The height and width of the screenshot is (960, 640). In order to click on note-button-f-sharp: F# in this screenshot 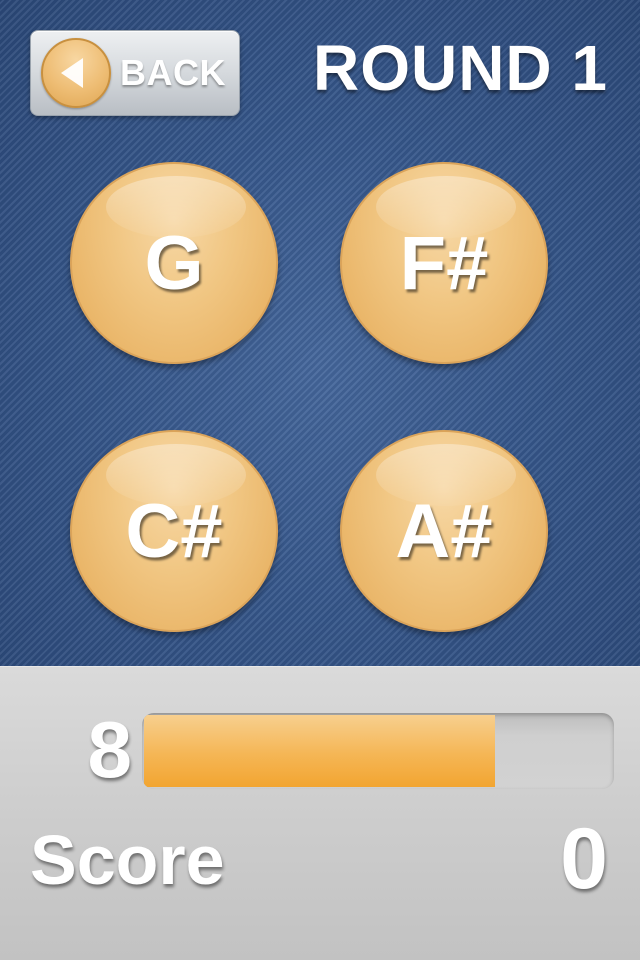, I will do `click(444, 263)`.